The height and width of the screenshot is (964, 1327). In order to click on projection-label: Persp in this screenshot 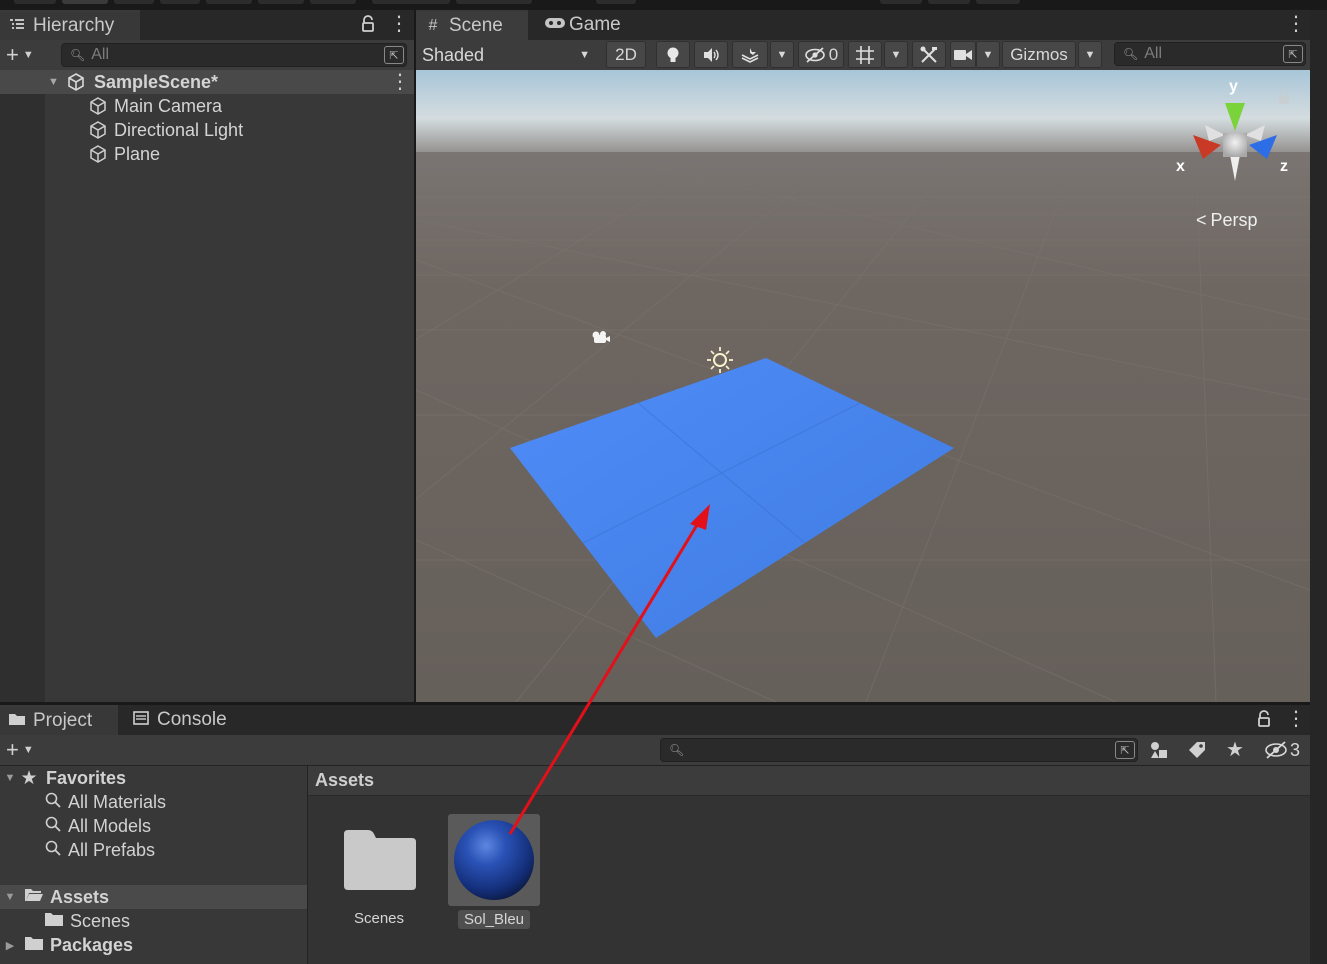, I will do `click(1234, 220)`.